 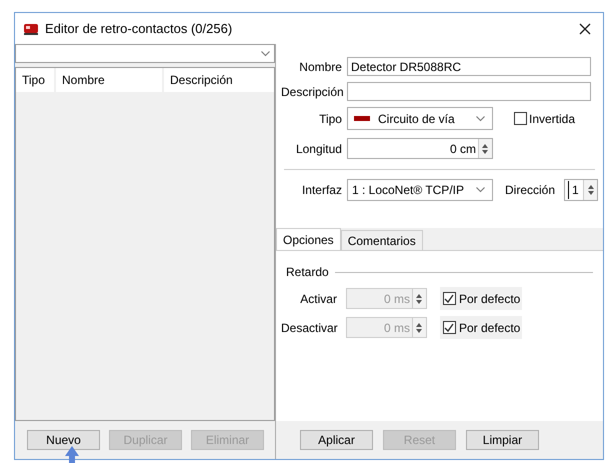 I want to click on text-field: Detector DR5088RC, so click(x=468, y=66).